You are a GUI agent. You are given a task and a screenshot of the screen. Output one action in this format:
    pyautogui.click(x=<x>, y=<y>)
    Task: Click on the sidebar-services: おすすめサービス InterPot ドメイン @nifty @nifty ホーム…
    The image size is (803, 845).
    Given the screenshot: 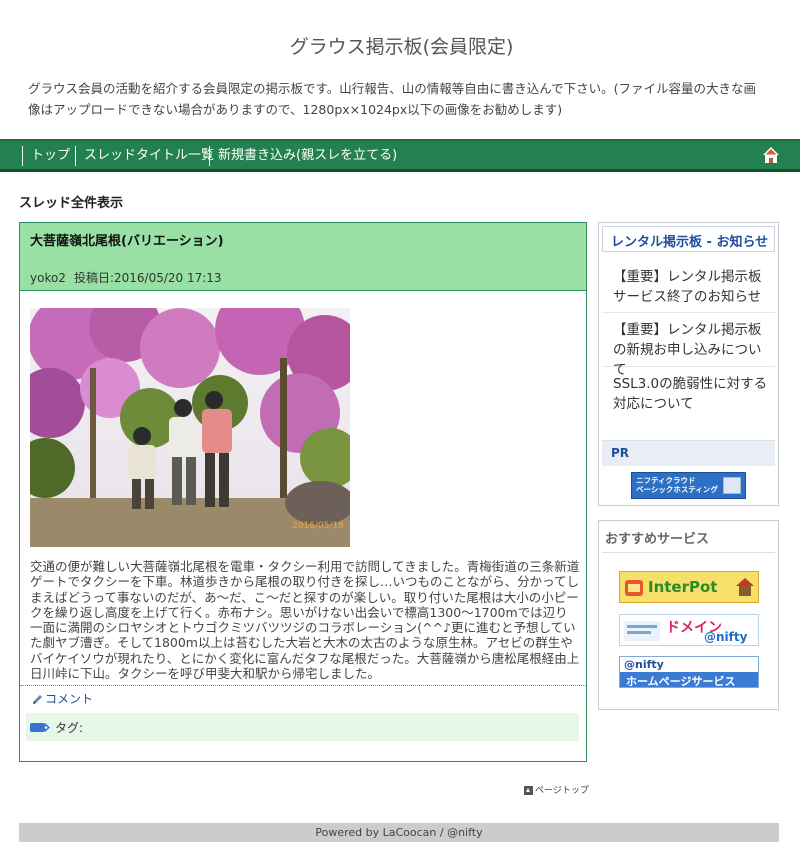 What is the action you would take?
    pyautogui.click(x=688, y=615)
    